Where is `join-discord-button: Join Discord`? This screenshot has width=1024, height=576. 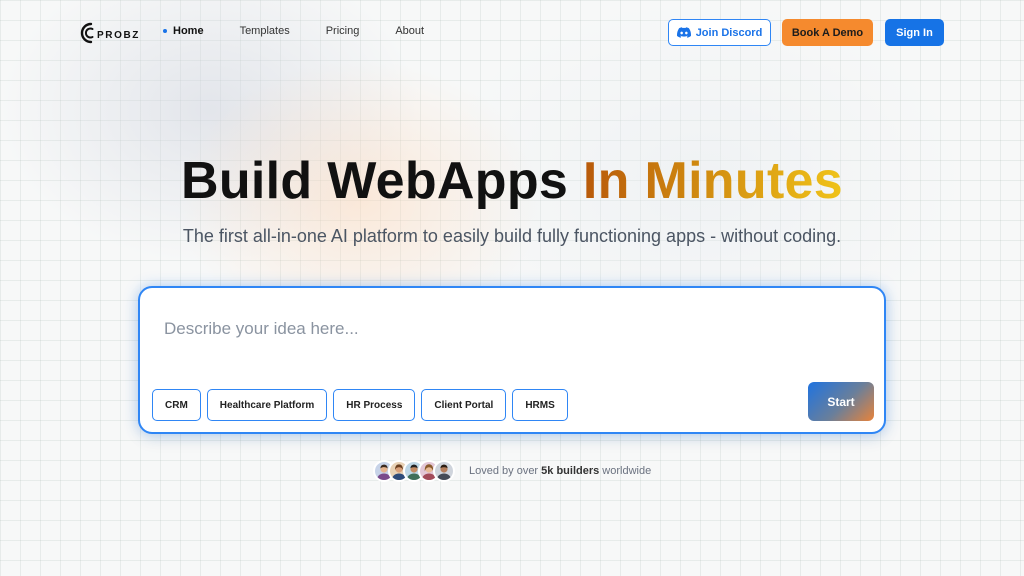 join-discord-button: Join Discord is located at coordinates (719, 32).